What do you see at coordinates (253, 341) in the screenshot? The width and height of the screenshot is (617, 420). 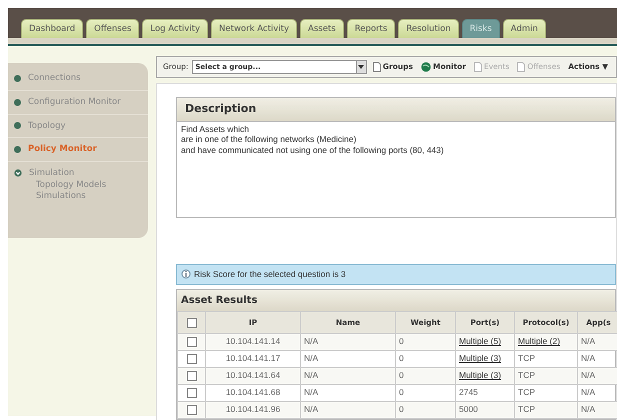 I see `table-cell: 10.104.141.14` at bounding box center [253, 341].